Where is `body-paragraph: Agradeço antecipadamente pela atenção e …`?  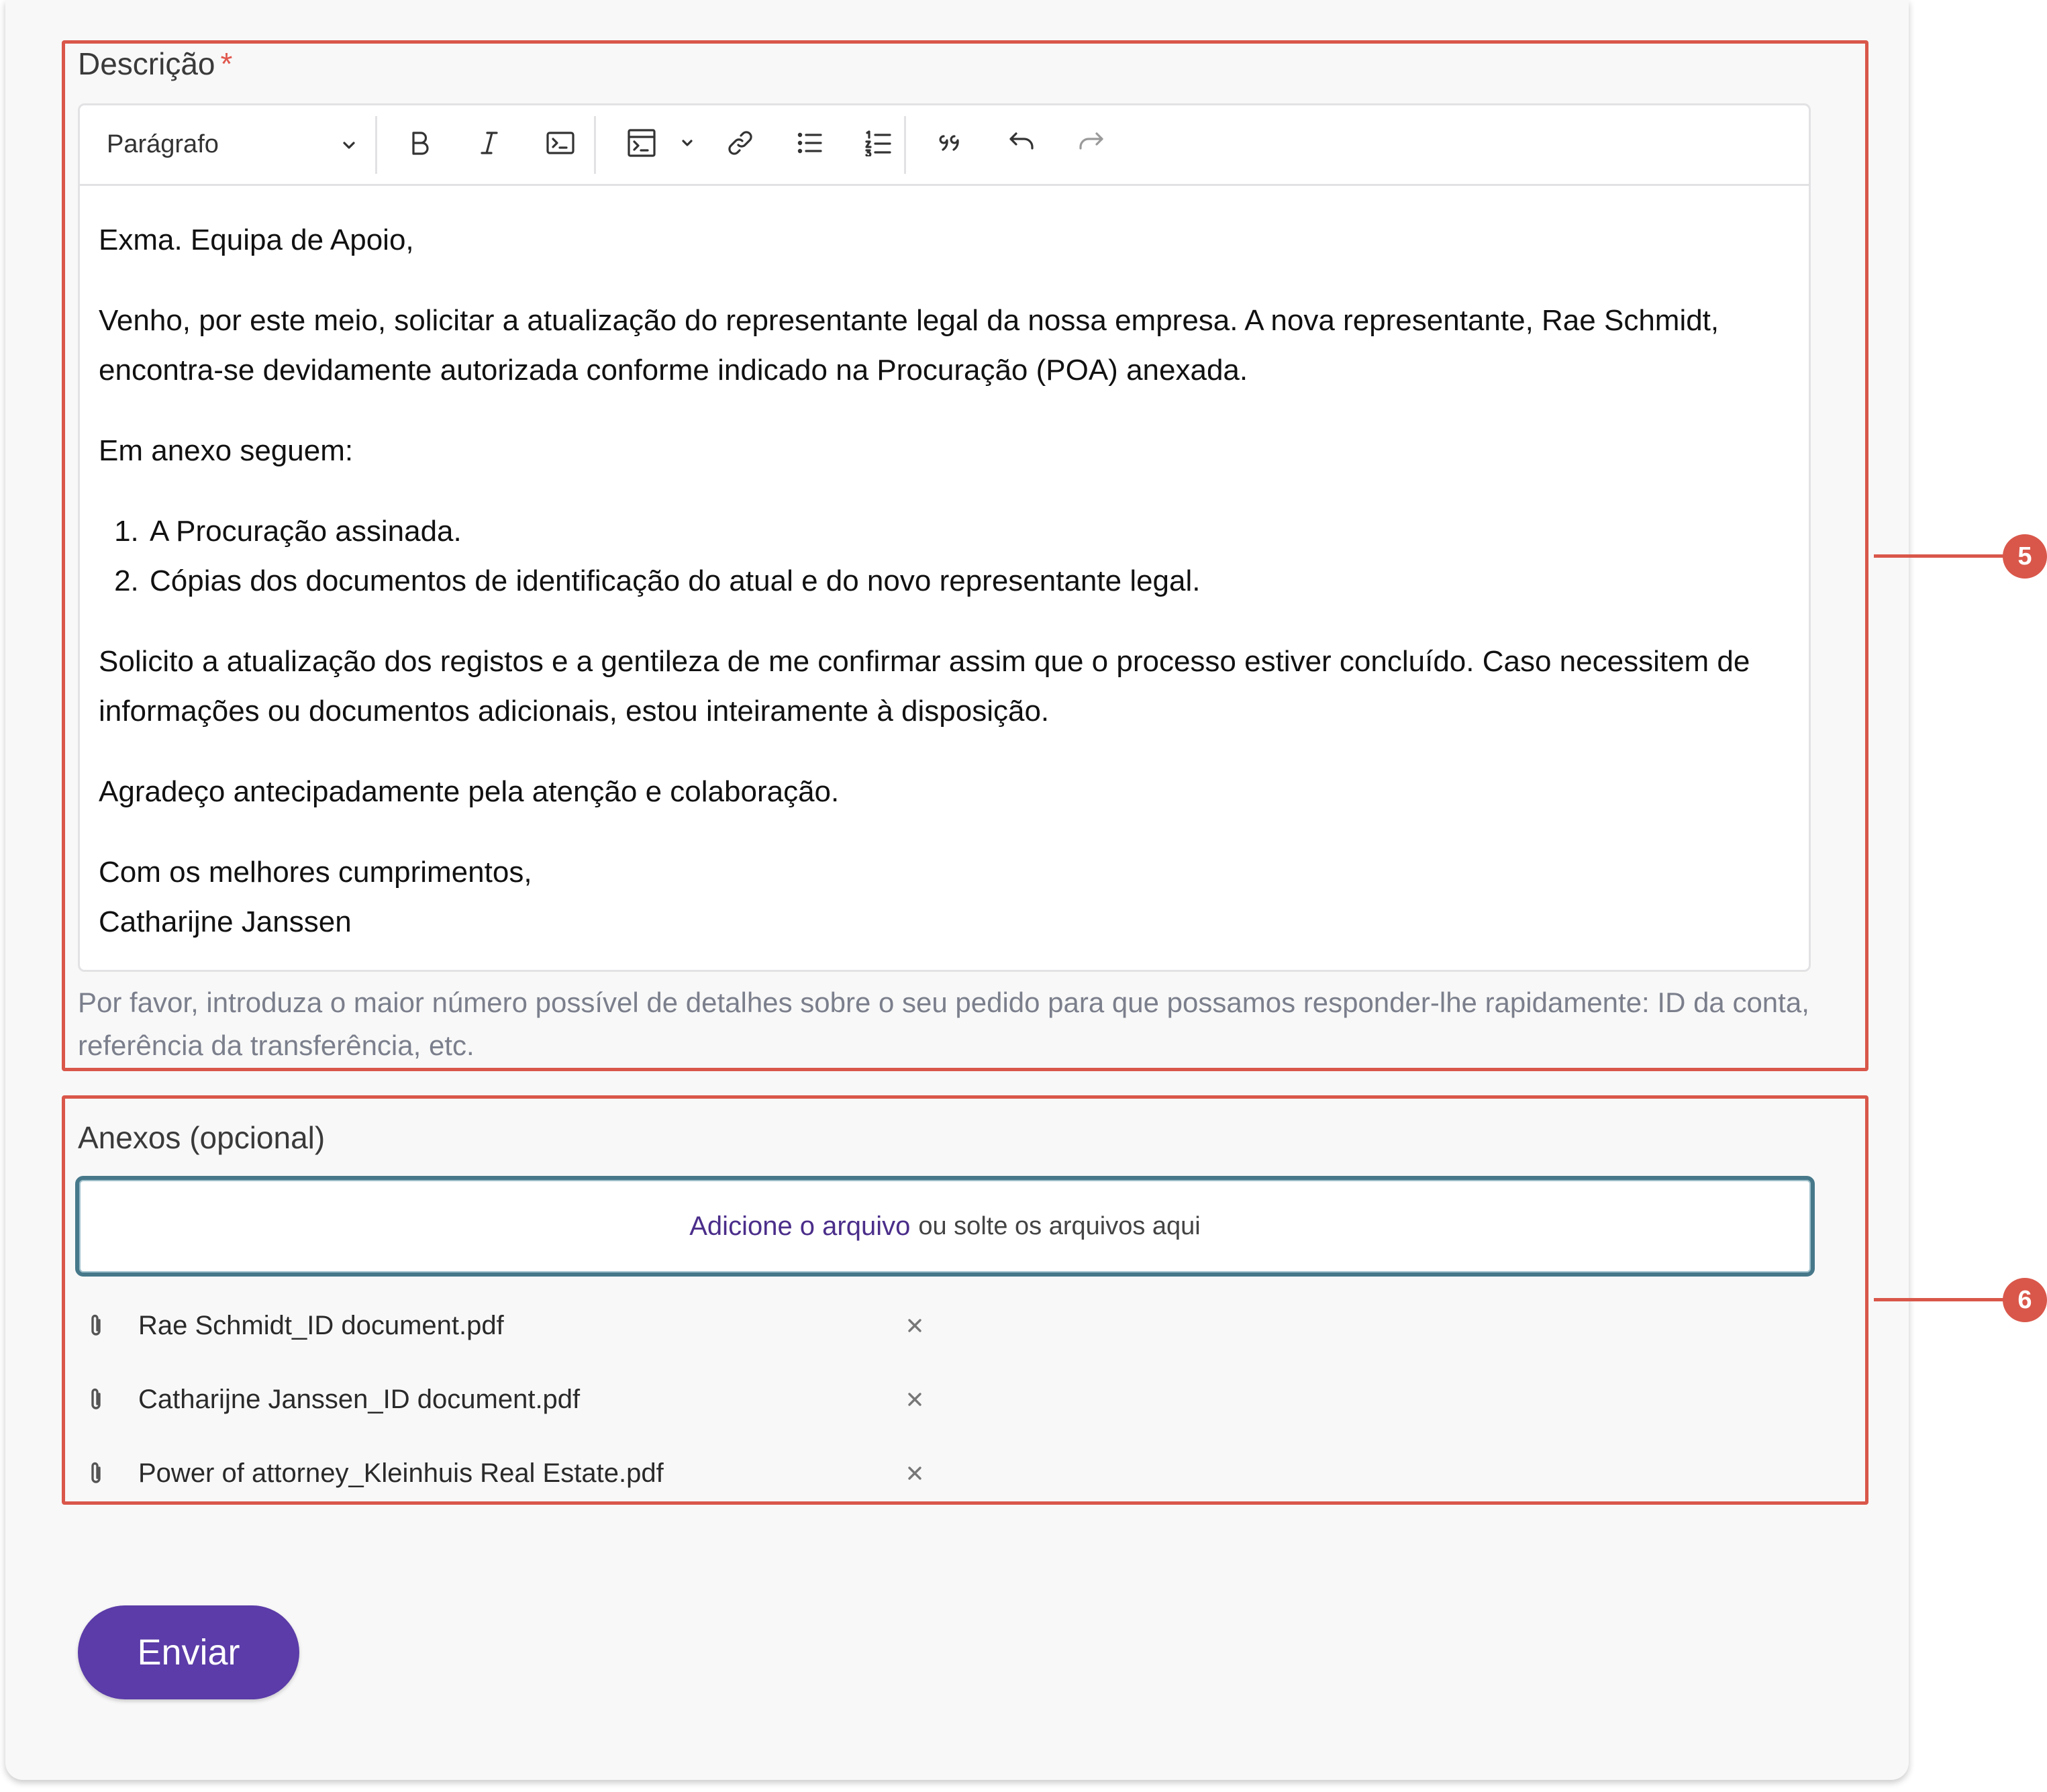 body-paragraph: Agradeço antecipadamente pela atenção e … is located at coordinates (469, 792).